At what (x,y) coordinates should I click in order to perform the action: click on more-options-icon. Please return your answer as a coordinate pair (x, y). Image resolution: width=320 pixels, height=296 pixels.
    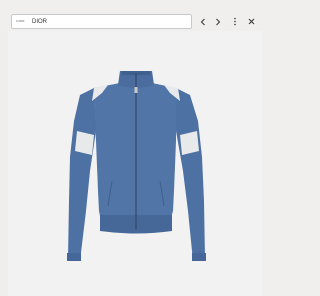
    Looking at the image, I should click on (235, 21).